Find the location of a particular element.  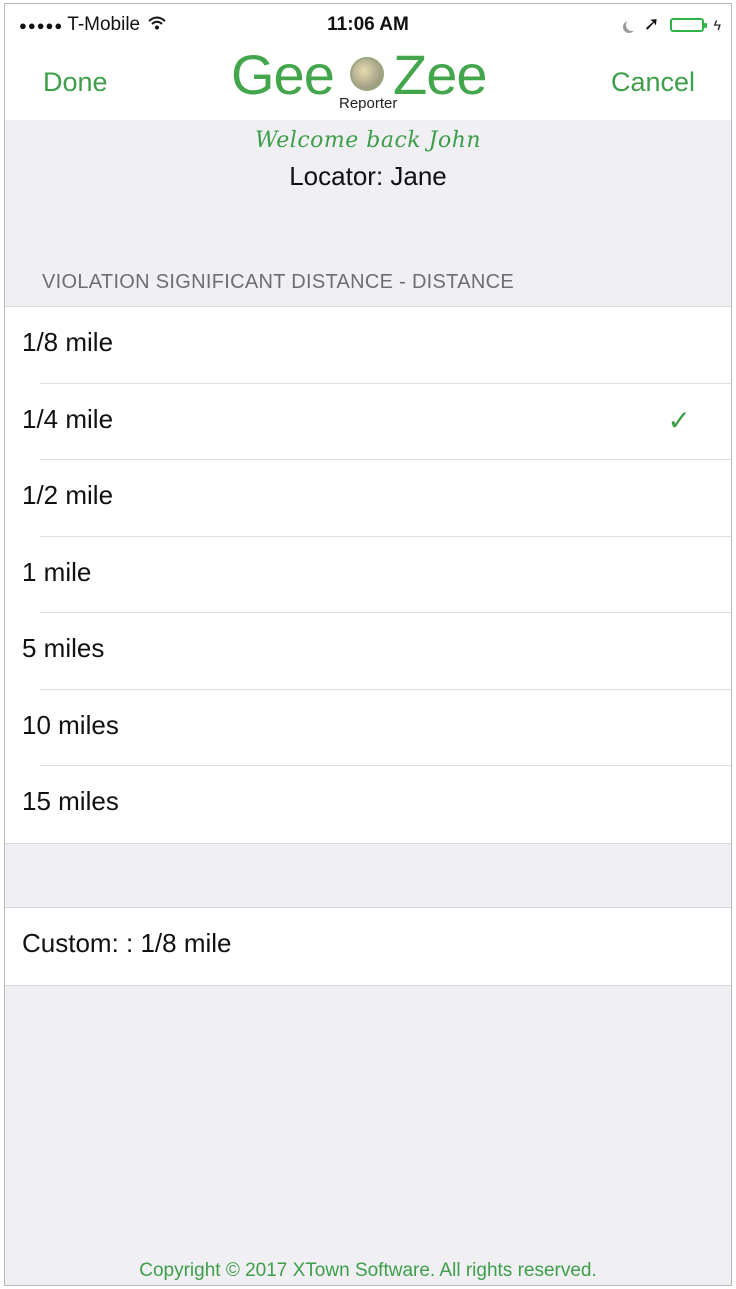

location-arrow-icon: ➚ is located at coordinates (651, 24).